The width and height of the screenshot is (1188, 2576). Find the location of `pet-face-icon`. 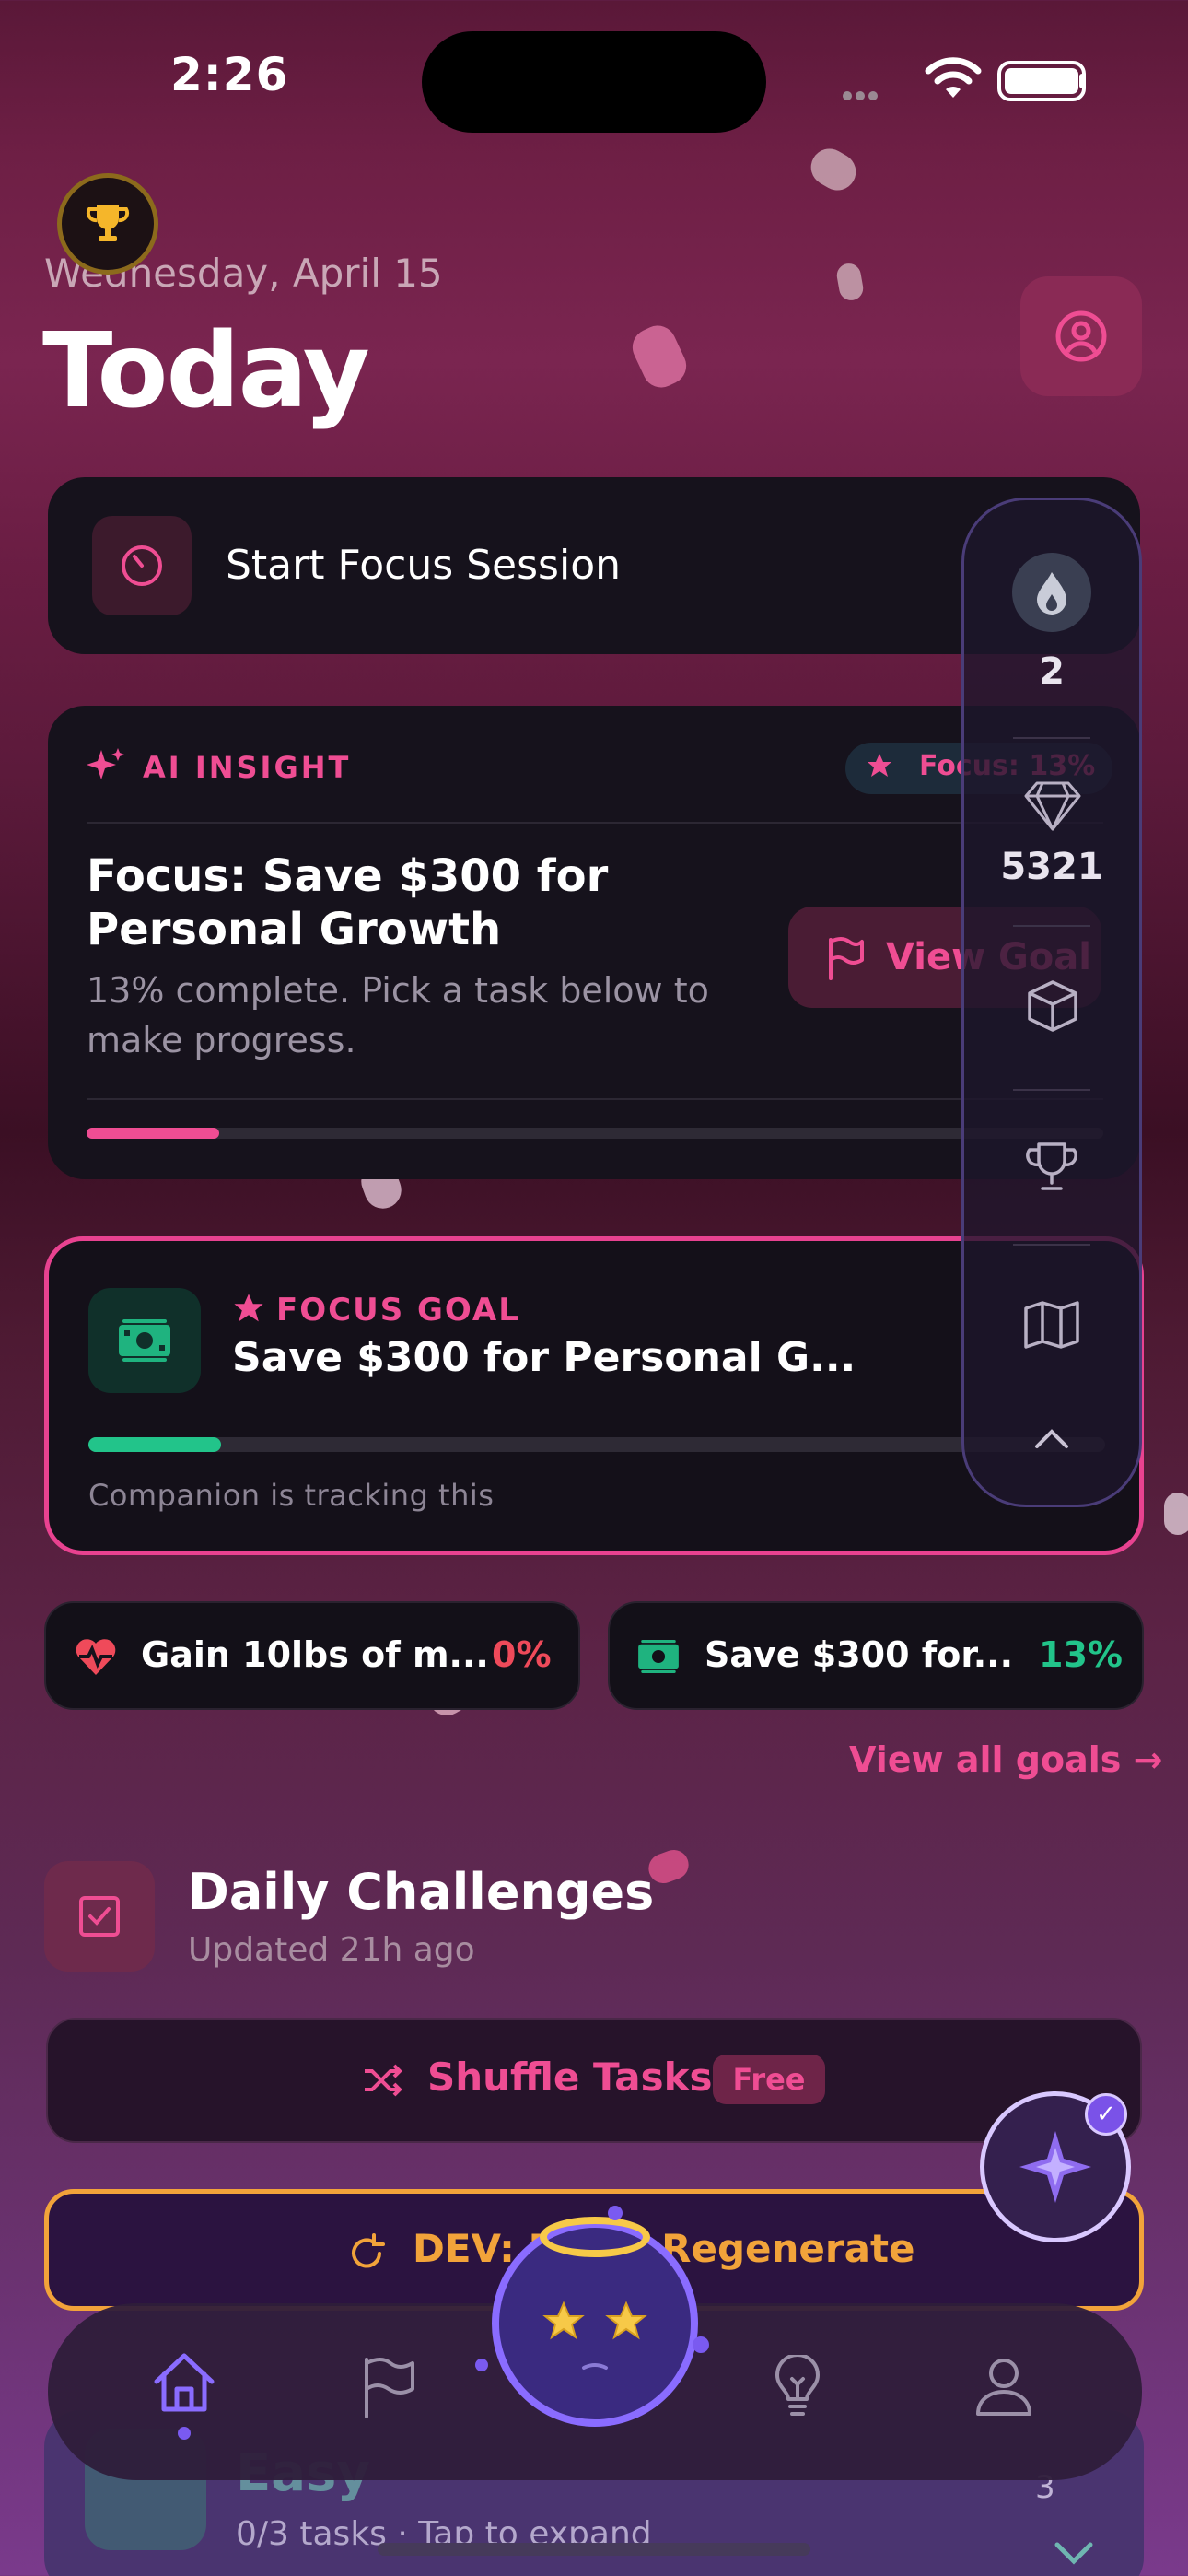

pet-face-icon is located at coordinates (594, 2335).